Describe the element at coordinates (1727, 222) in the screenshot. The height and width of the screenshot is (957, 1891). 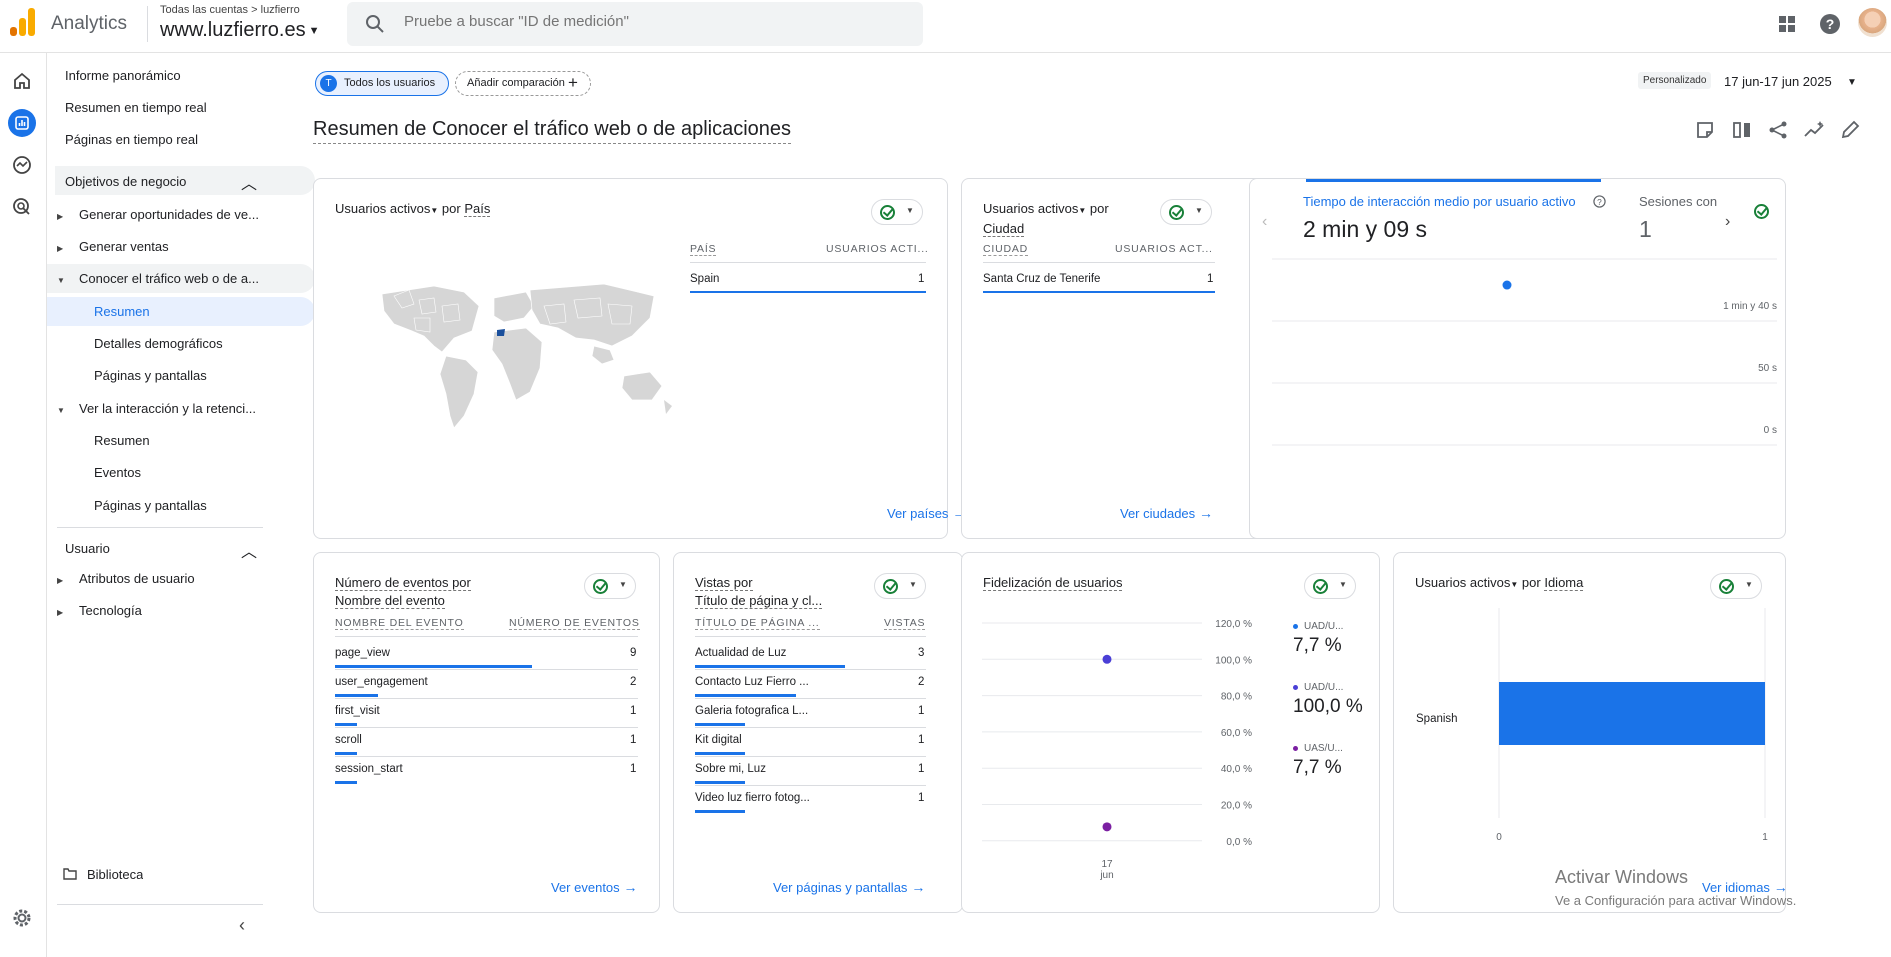
I see `chevron-right-icon: ›` at that location.